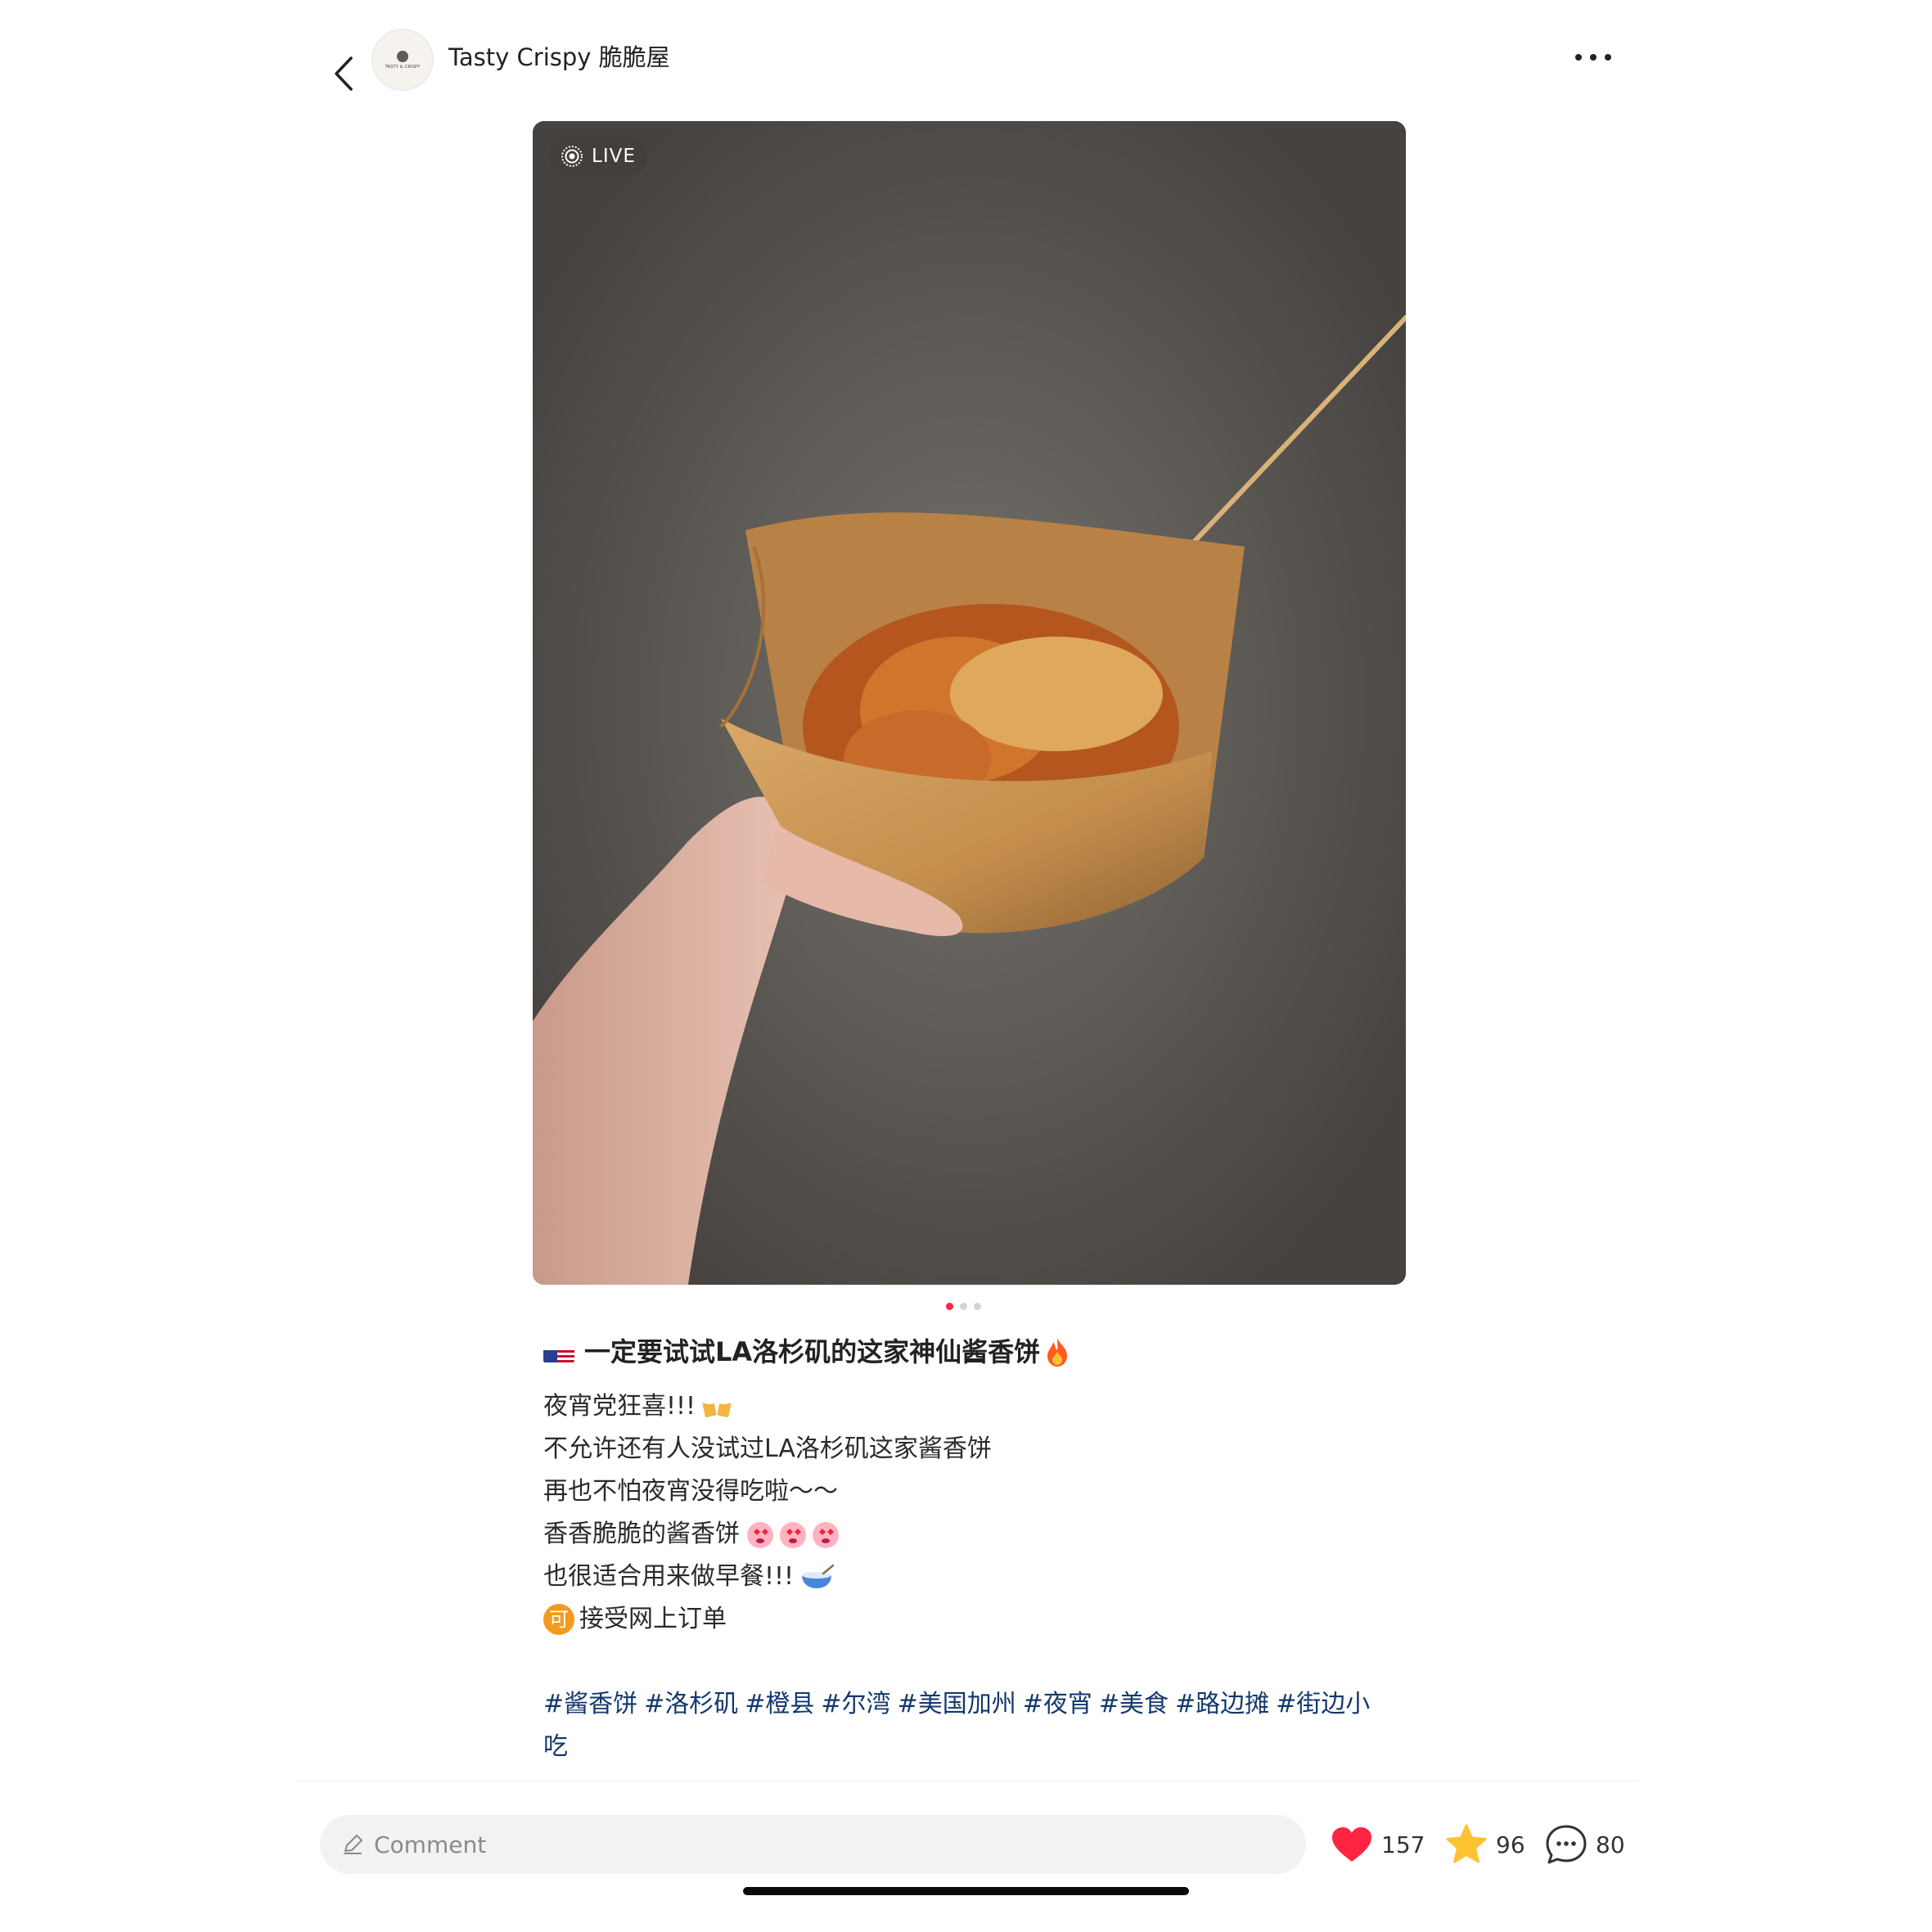 The width and height of the screenshot is (1932, 1932). Describe the element at coordinates (812, 1351) in the screenshot. I see `post-title: 一定要试试LA洛杉矶的这家神仙酱香饼` at that location.